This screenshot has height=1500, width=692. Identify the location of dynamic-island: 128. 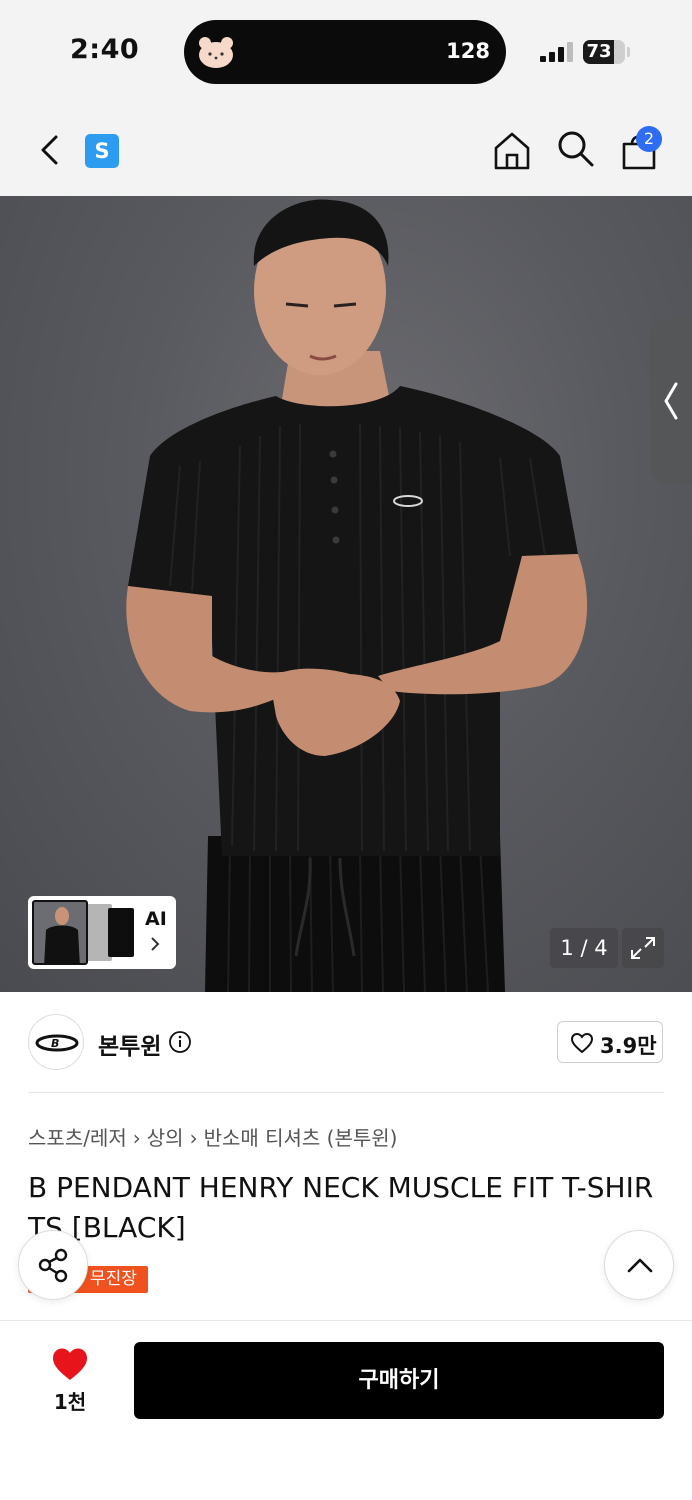
(345, 52).